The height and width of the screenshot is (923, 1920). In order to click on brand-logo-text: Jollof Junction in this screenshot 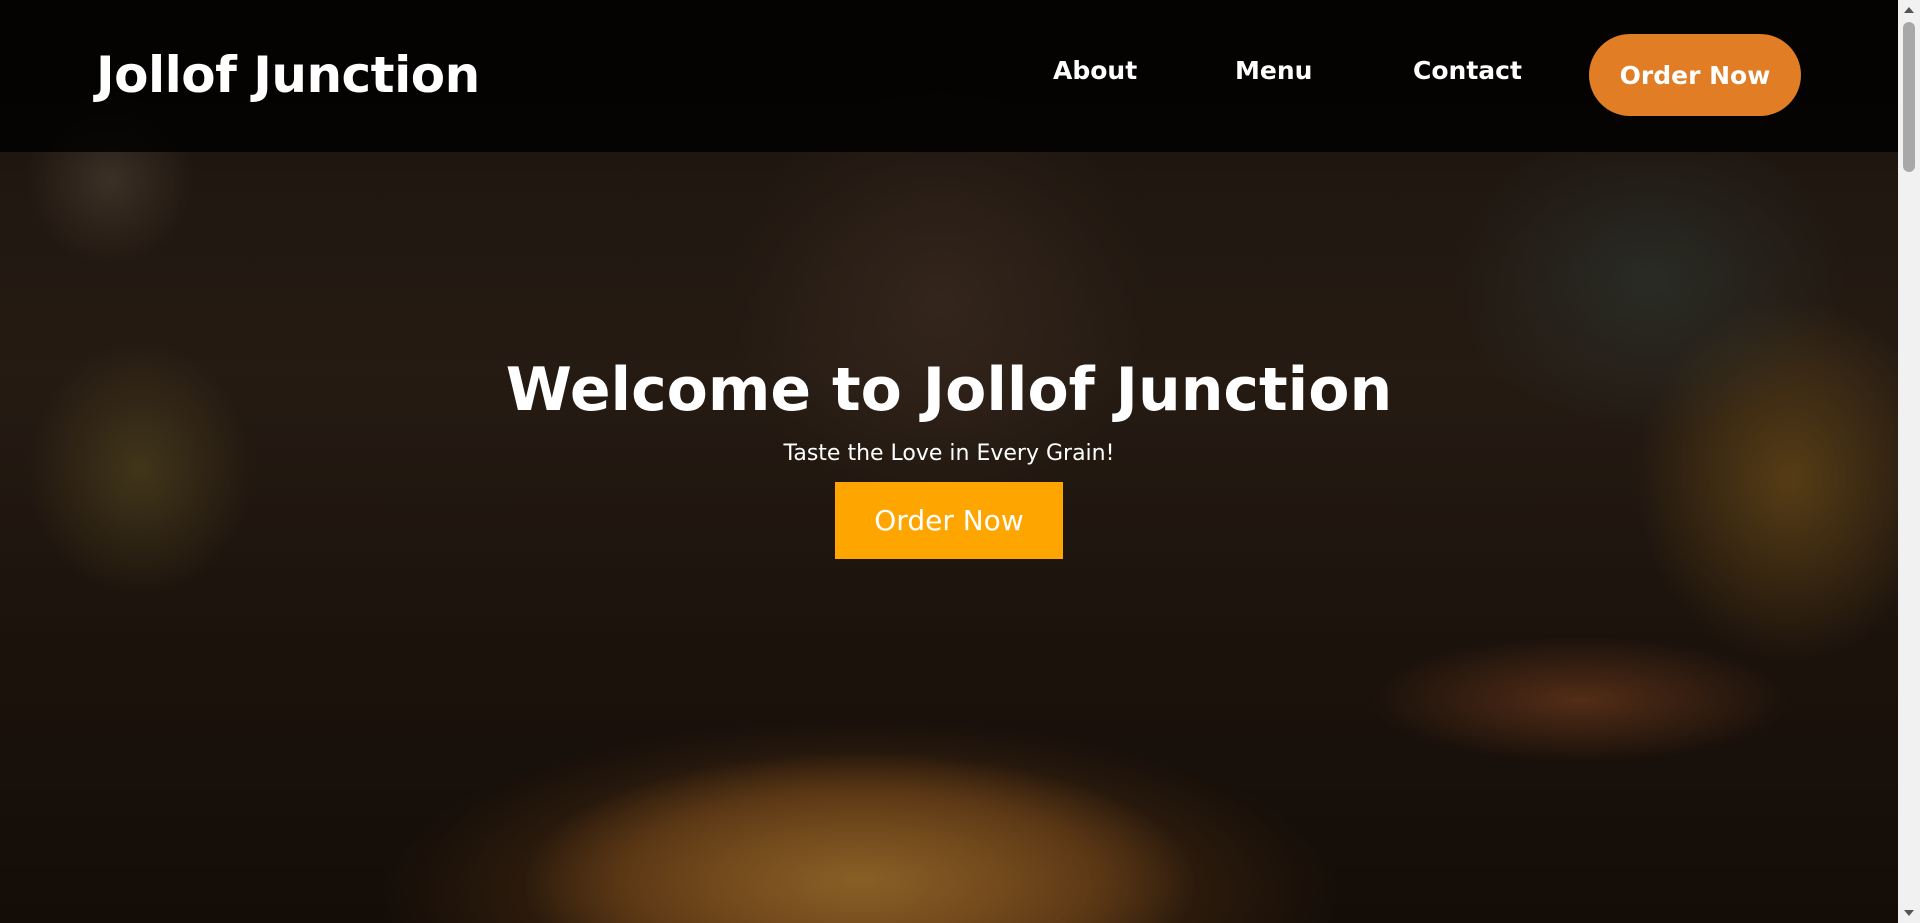, I will do `click(288, 75)`.